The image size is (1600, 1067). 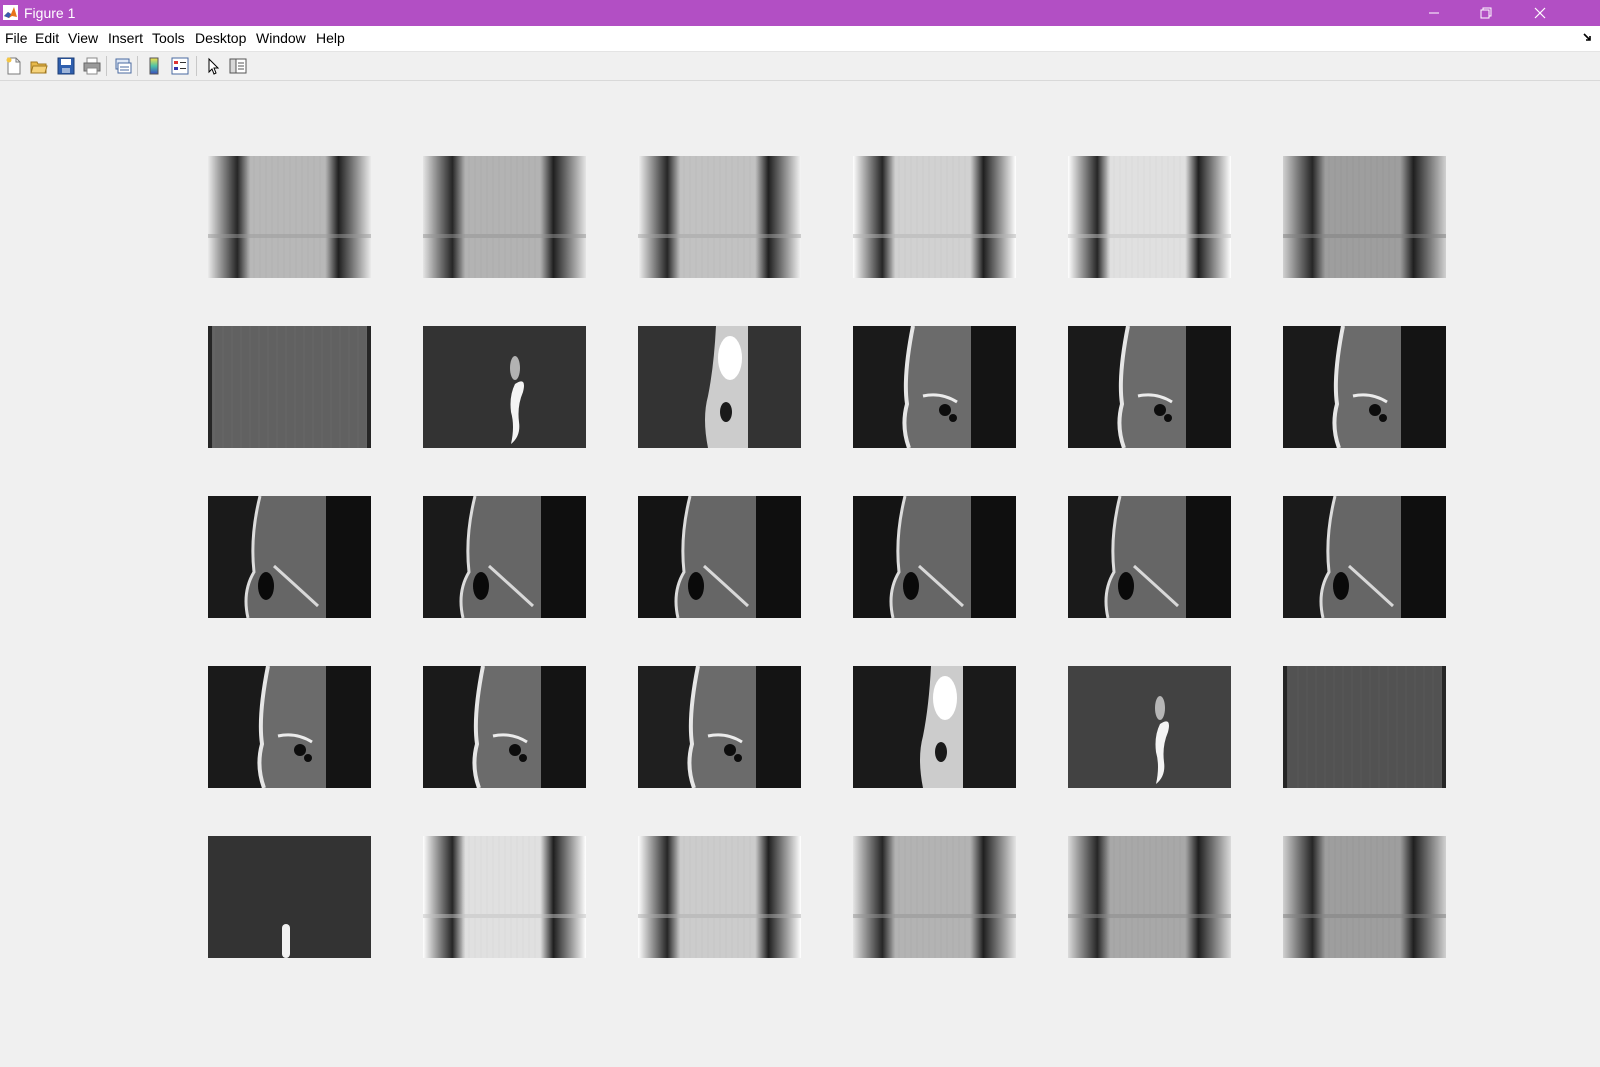 I want to click on restore-button, so click(x=1486, y=13).